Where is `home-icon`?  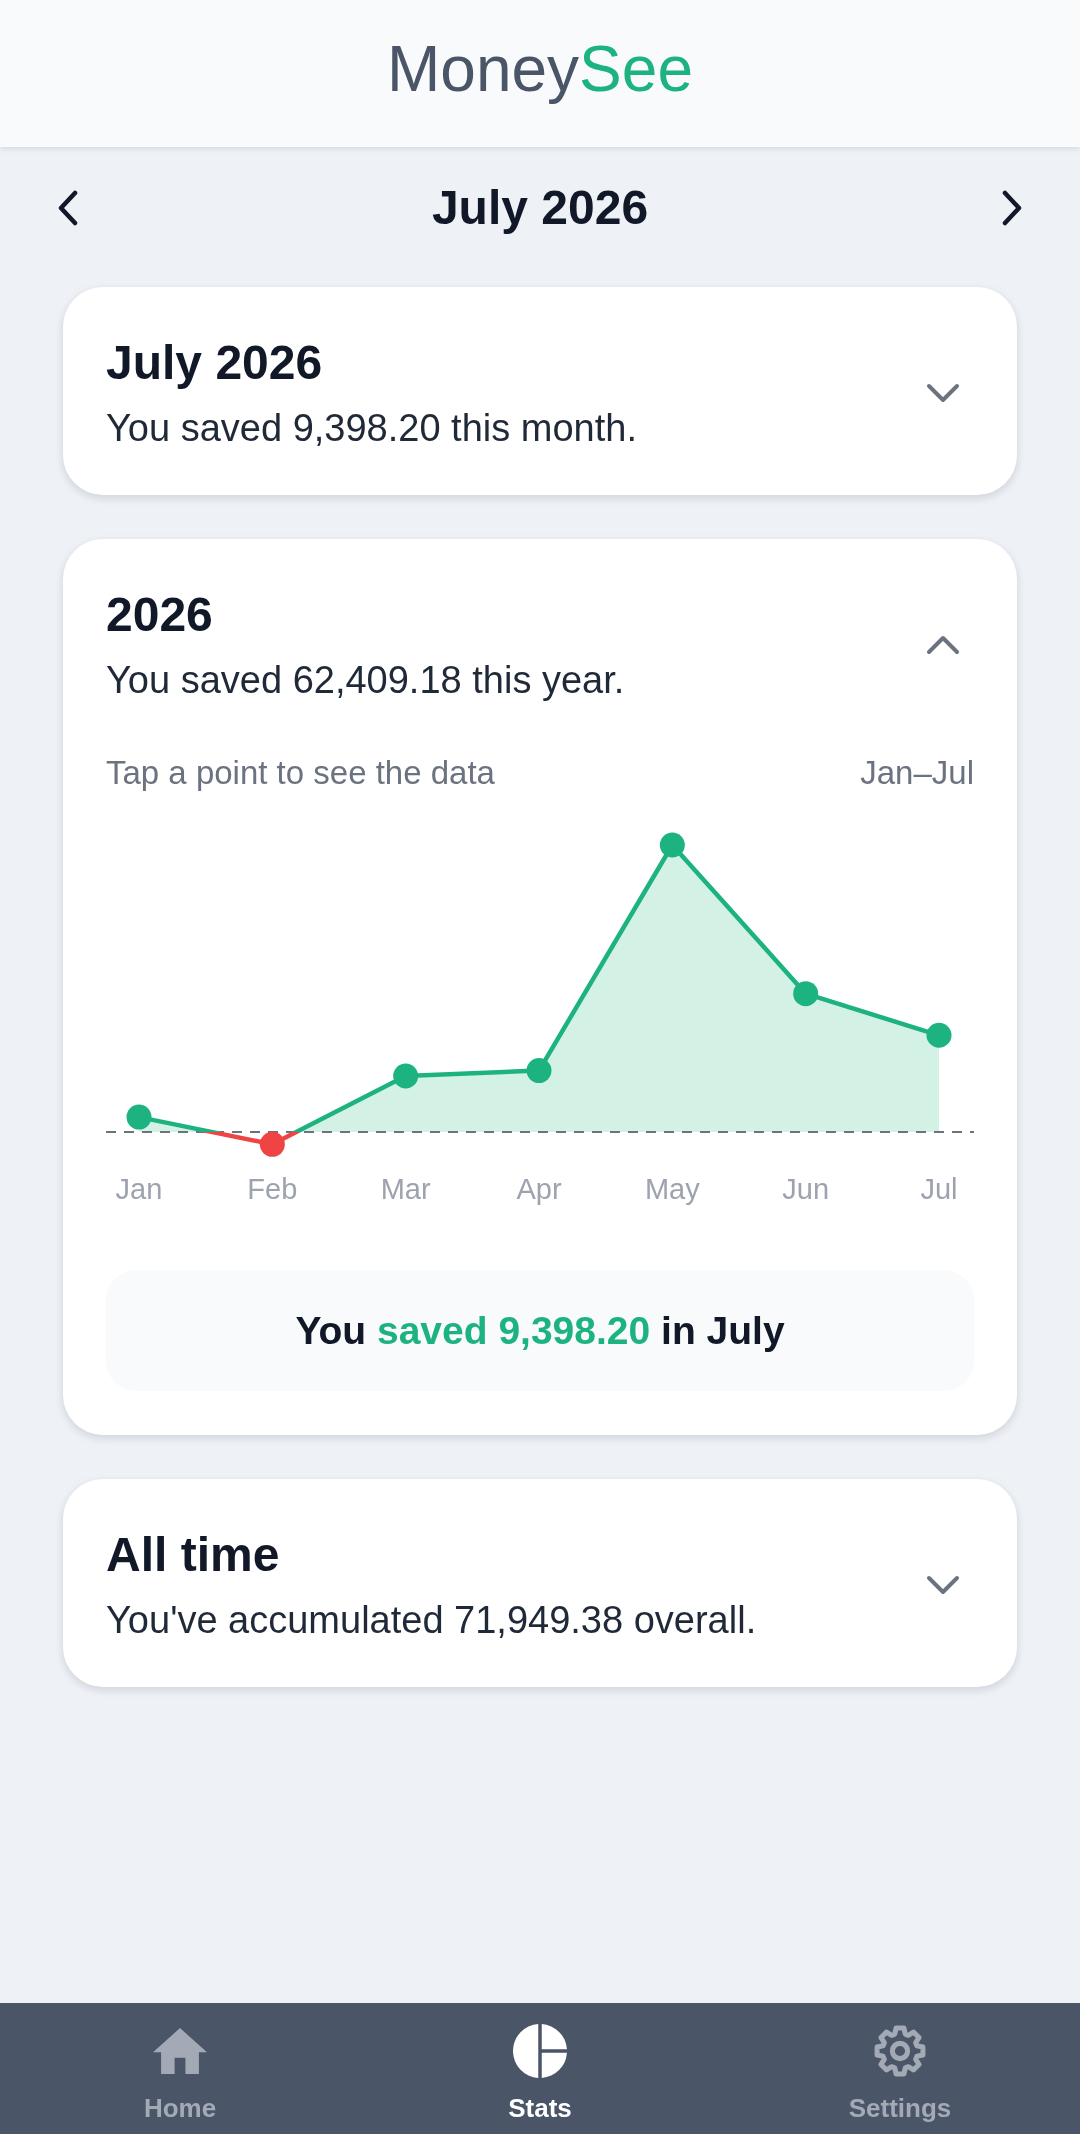 home-icon is located at coordinates (180, 2051).